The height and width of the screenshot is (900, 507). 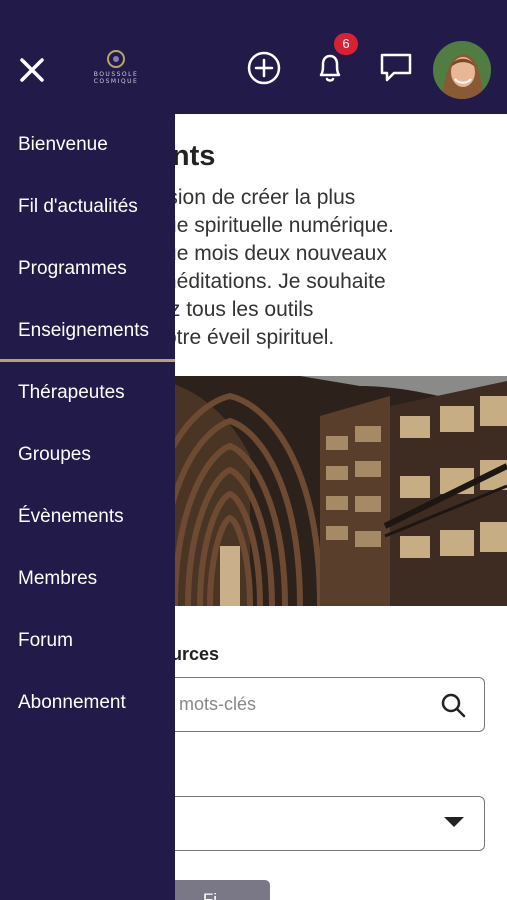 I want to click on menu-item-forum: Forum, so click(x=87, y=641).